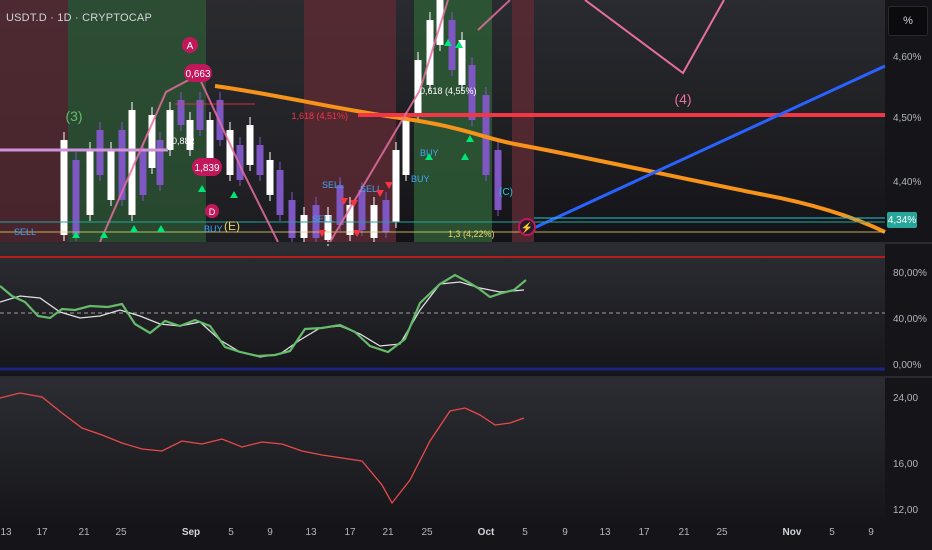  I want to click on wave-e-label: (E), so click(232, 226).